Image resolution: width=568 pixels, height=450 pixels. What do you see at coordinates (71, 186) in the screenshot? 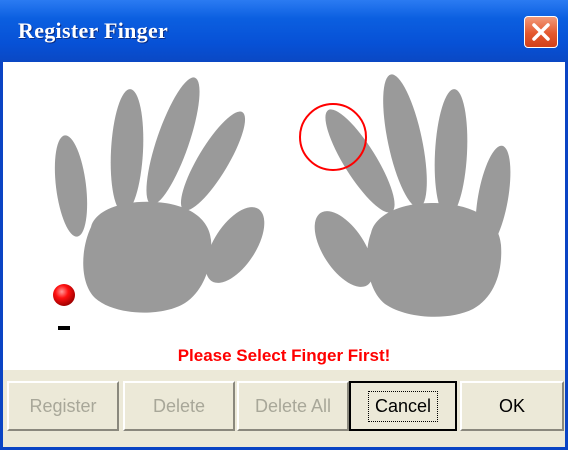
I see `left-pinky-finger` at bounding box center [71, 186].